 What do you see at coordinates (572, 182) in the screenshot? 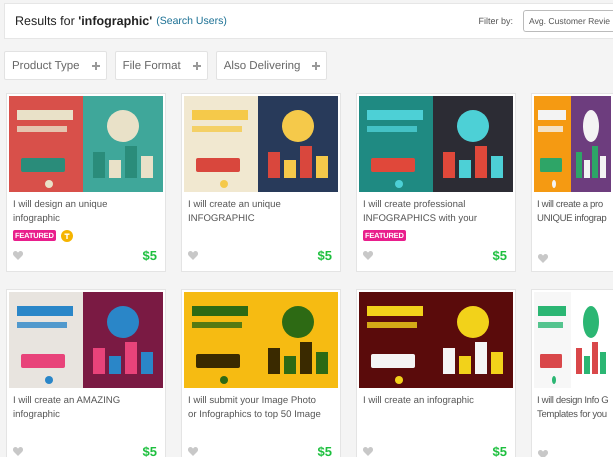
I see `gig-card: I will create a pro UNIQUE infograp` at bounding box center [572, 182].